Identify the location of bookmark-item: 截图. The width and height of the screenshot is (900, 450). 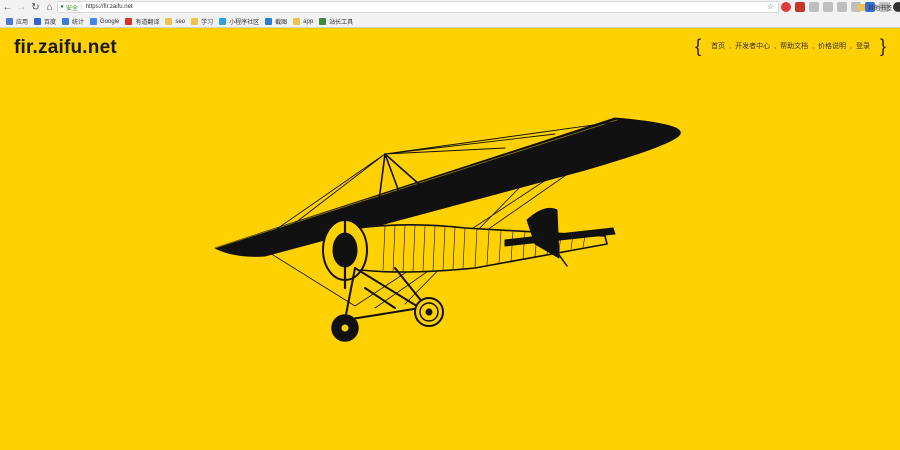
(276, 21).